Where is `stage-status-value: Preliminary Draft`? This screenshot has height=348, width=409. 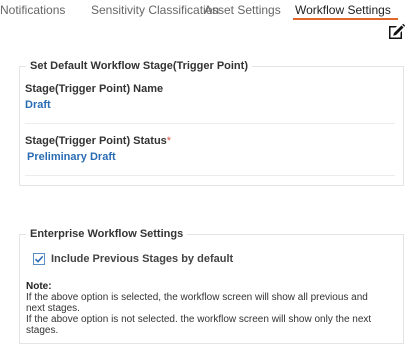 stage-status-value: Preliminary Draft is located at coordinates (71, 157).